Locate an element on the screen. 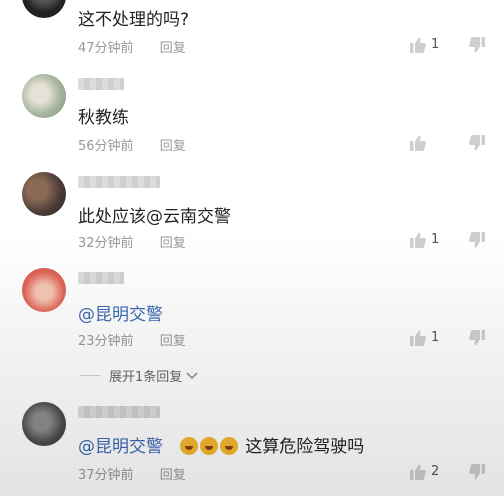 The image size is (504, 496). comment-time: 56分钟前 is located at coordinates (106, 146).